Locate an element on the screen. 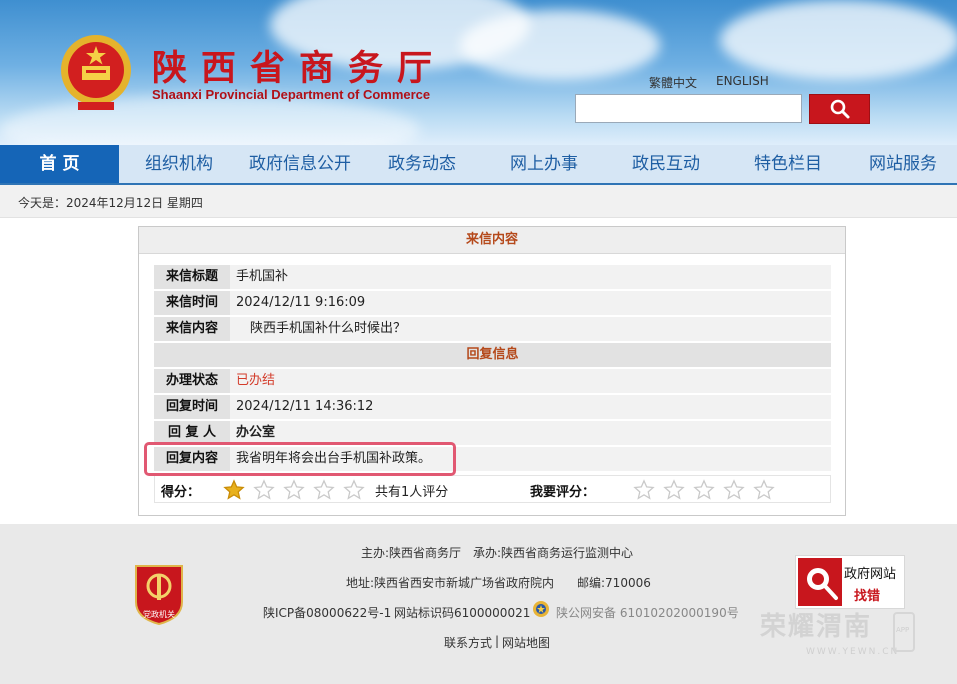 This screenshot has width=957, height=684. gov-error-report-badge: 政府网站 找错 is located at coordinates (850, 582).